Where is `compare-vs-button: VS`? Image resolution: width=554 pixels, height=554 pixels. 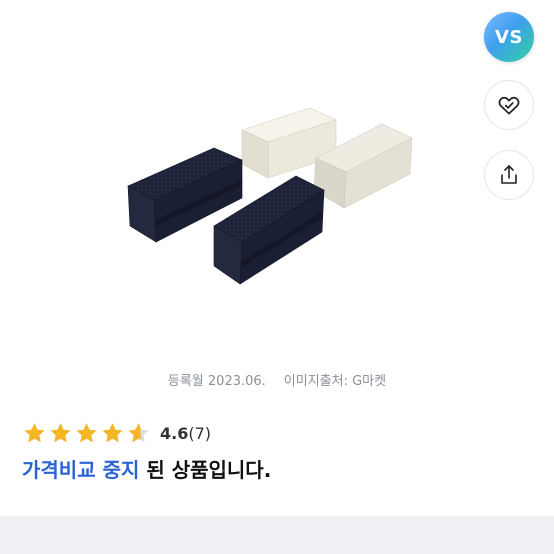 compare-vs-button: VS is located at coordinates (509, 37).